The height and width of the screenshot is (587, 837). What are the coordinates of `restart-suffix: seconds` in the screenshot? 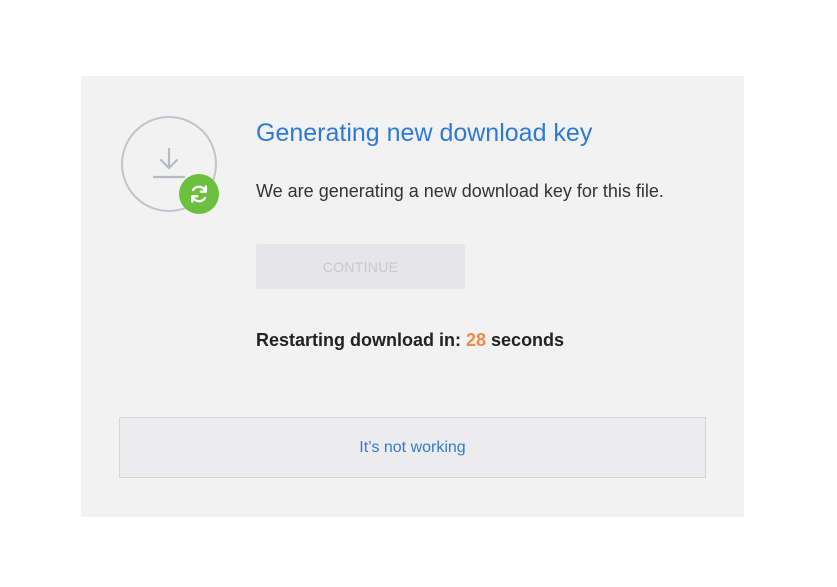 It's located at (525, 340).